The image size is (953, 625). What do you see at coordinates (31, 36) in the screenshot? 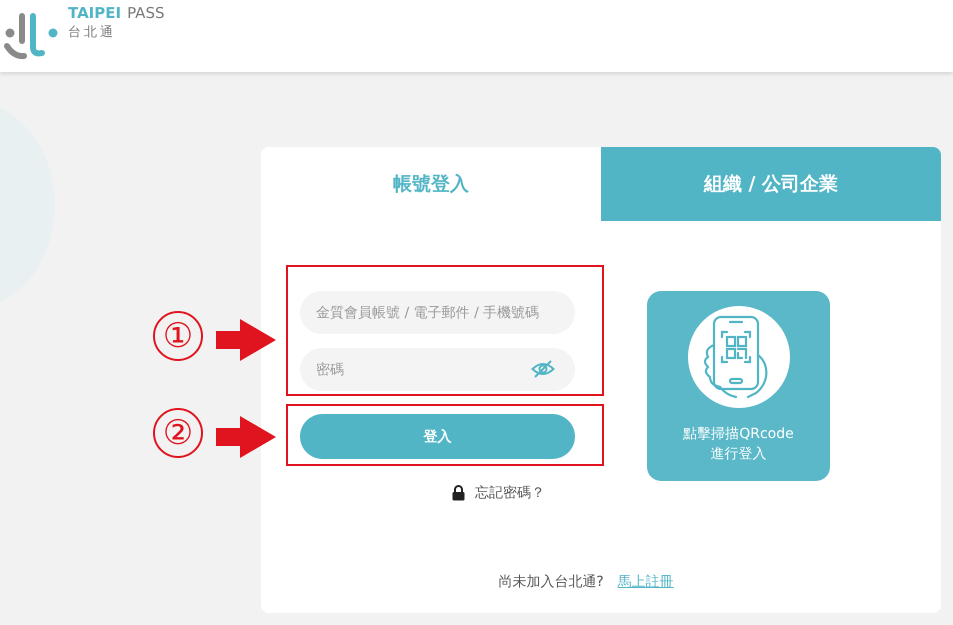
I see `logo-icon` at bounding box center [31, 36].